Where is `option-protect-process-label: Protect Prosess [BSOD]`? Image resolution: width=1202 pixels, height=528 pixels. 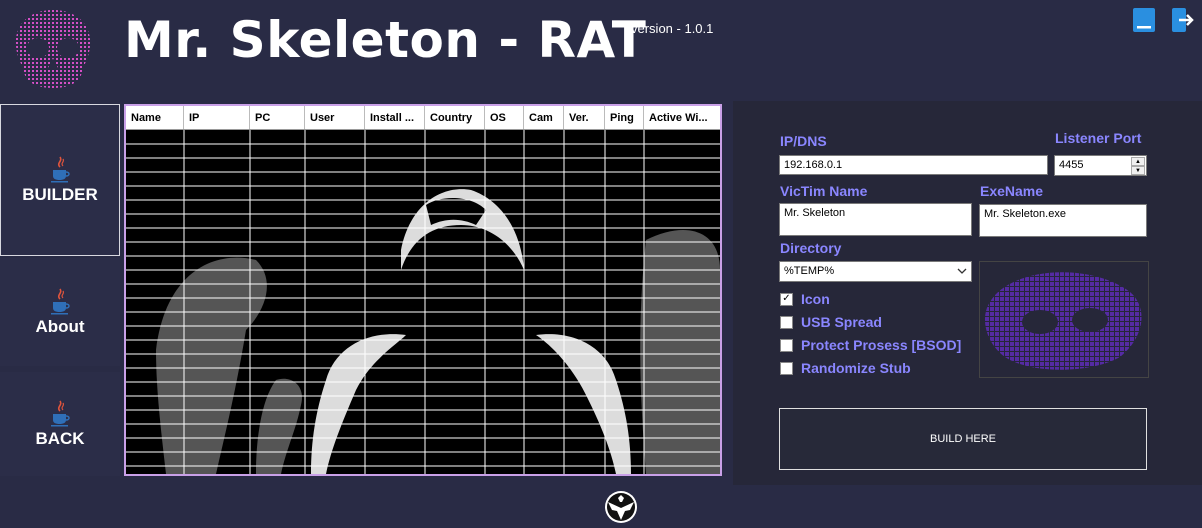
option-protect-process-label: Protect Prosess [BSOD] is located at coordinates (881, 345).